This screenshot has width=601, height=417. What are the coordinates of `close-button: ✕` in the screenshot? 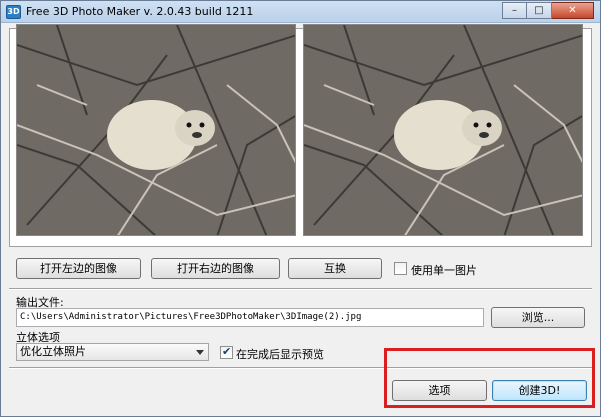 It's located at (573, 10).